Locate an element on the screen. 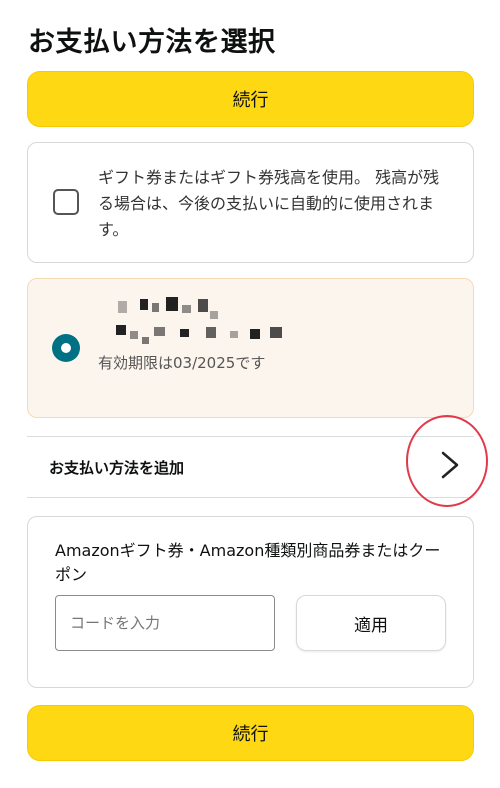 The image size is (500, 788). card-expiry: 有効期限は03/2025です is located at coordinates (182, 363).